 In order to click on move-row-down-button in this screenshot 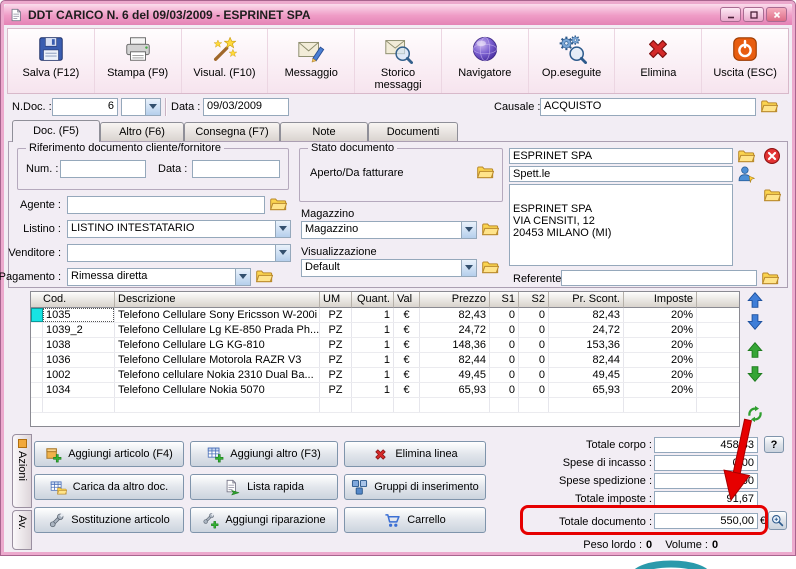, I will do `click(755, 322)`.